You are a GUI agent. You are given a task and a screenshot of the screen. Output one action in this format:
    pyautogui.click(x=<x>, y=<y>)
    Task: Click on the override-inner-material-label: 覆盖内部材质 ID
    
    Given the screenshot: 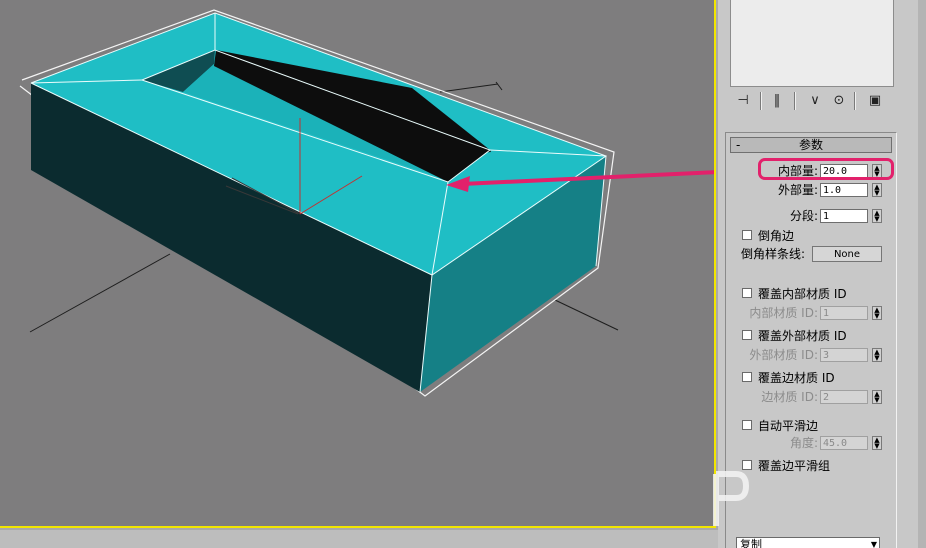 What is the action you would take?
    pyautogui.click(x=802, y=294)
    